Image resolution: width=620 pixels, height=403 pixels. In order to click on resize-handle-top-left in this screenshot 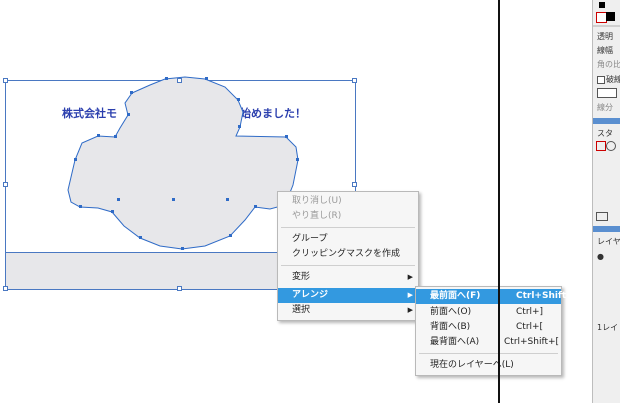, I will do `click(5, 80)`.